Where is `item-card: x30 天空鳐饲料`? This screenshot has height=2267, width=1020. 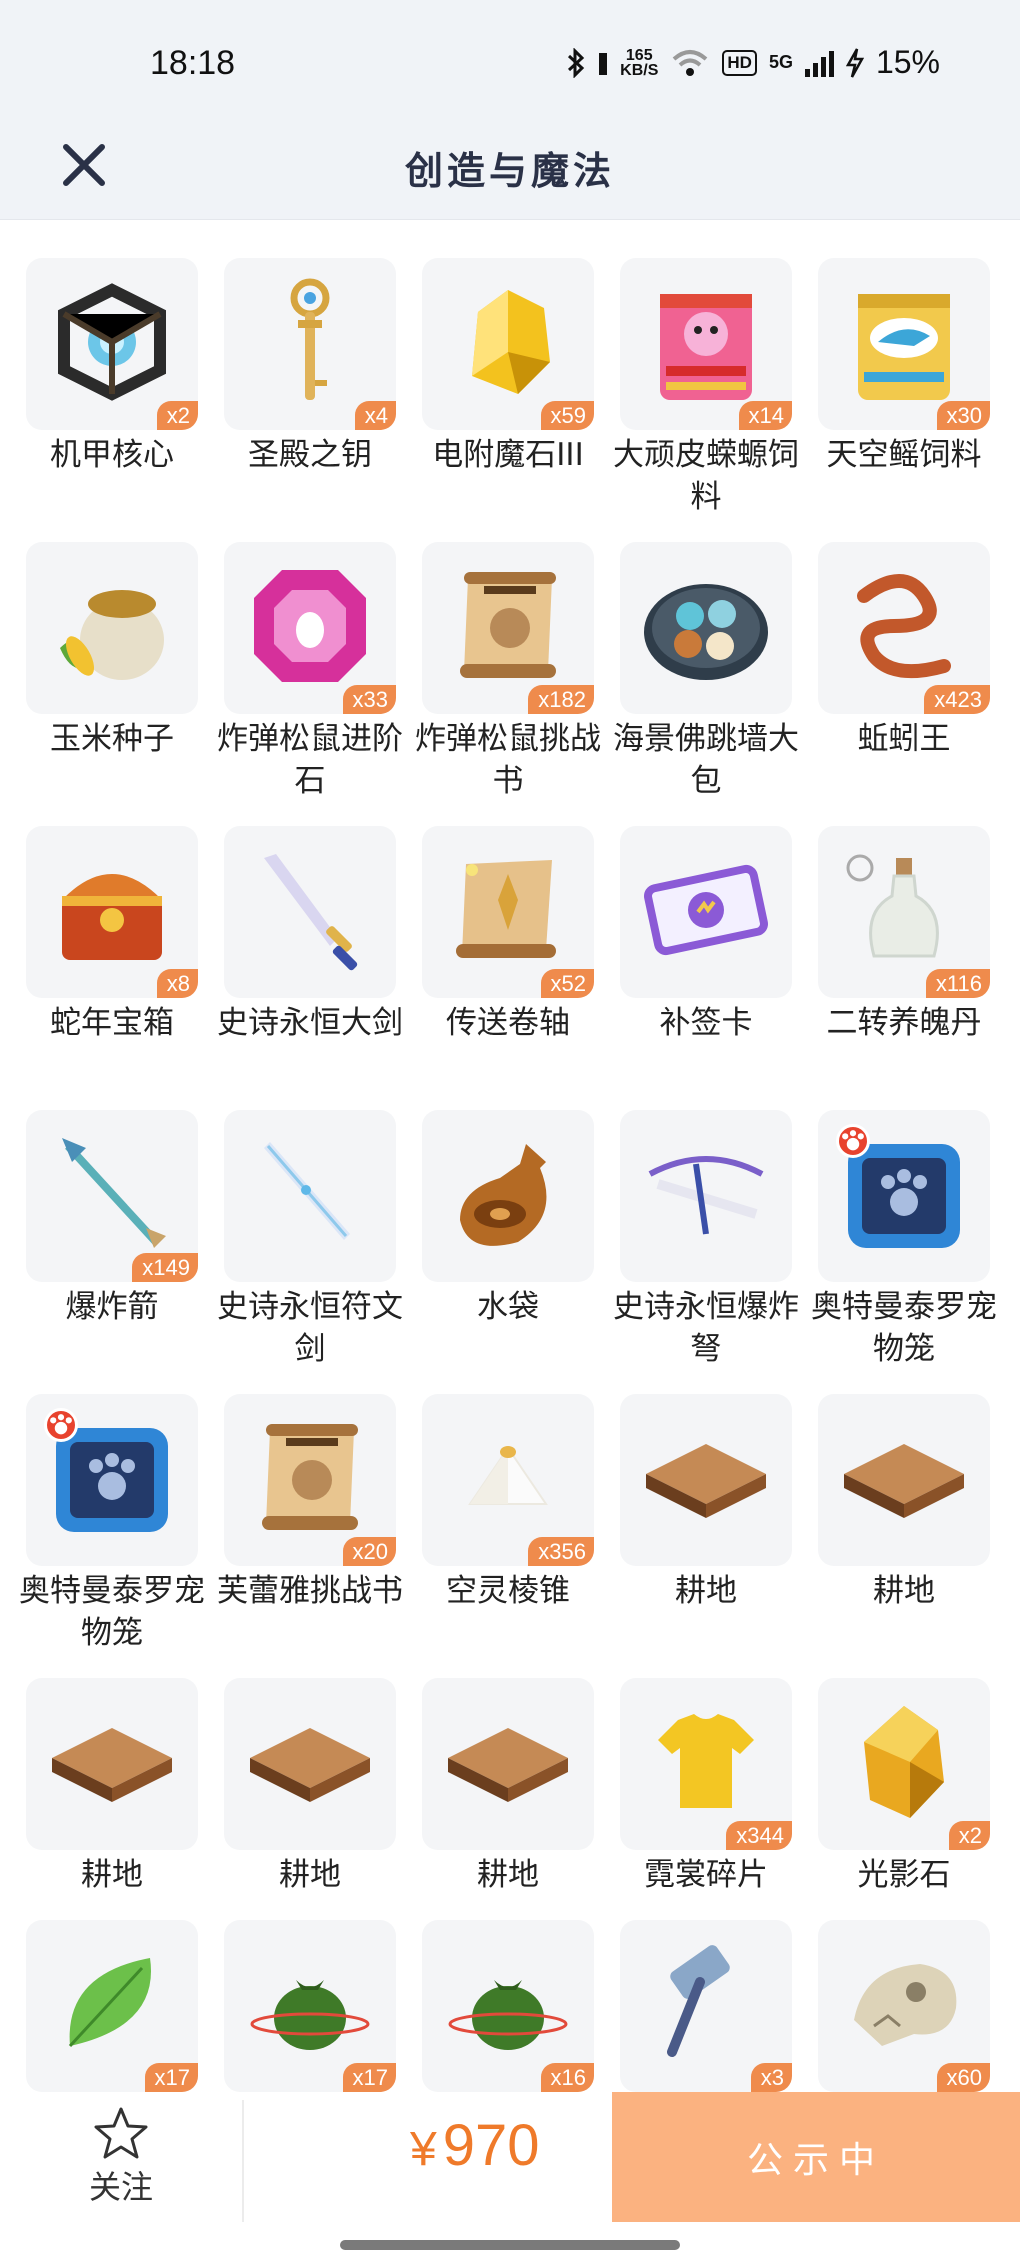 item-card: x30 天空鳐饲料 is located at coordinates (904, 367).